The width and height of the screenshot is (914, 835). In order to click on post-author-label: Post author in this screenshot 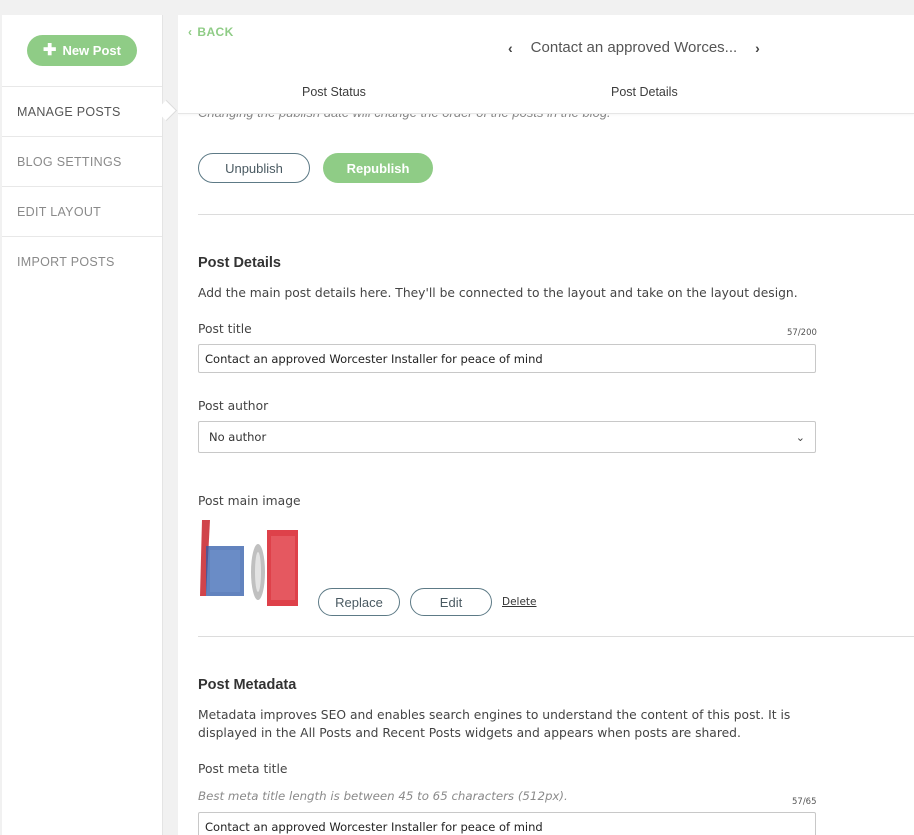, I will do `click(233, 406)`.